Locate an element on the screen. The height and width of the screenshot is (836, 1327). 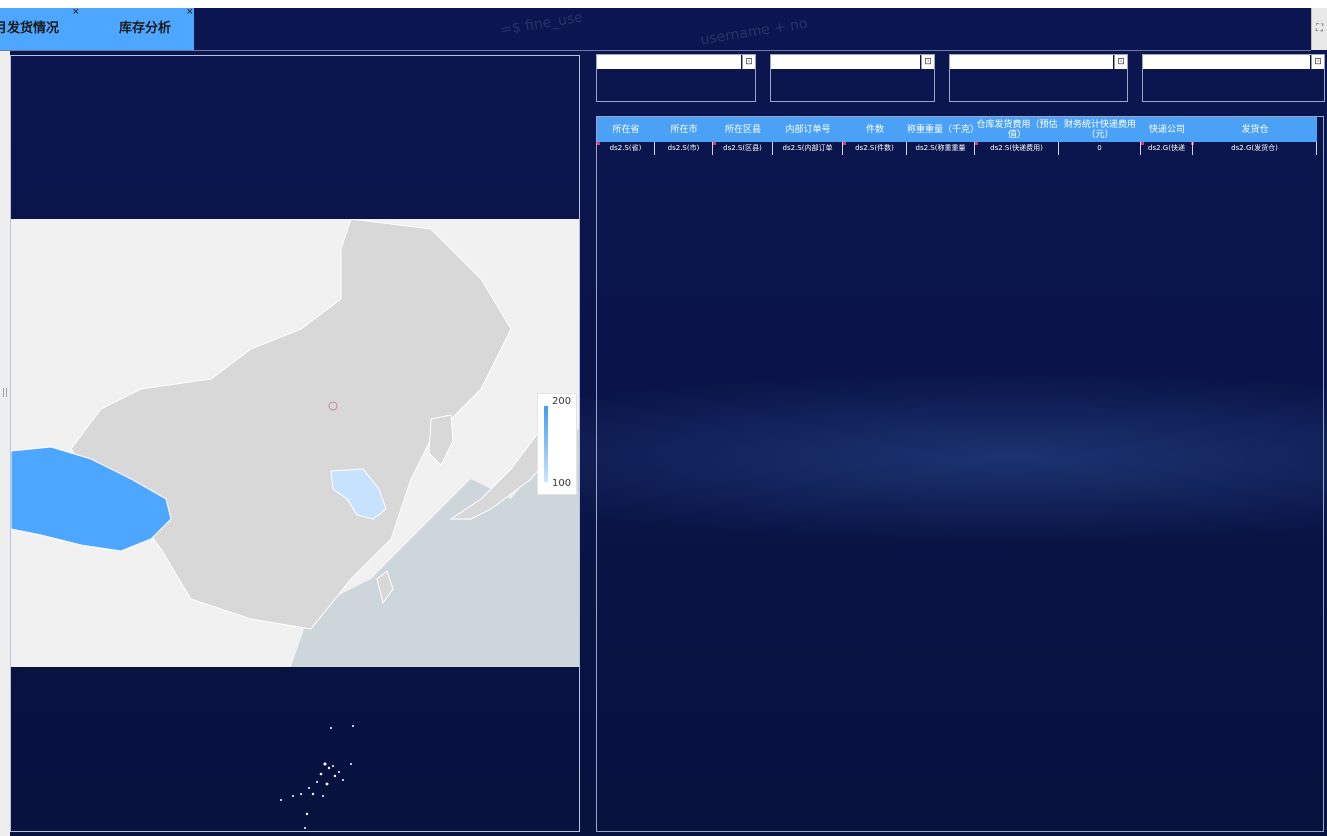
tab-label: 月发货情况 is located at coordinates (30, 28).